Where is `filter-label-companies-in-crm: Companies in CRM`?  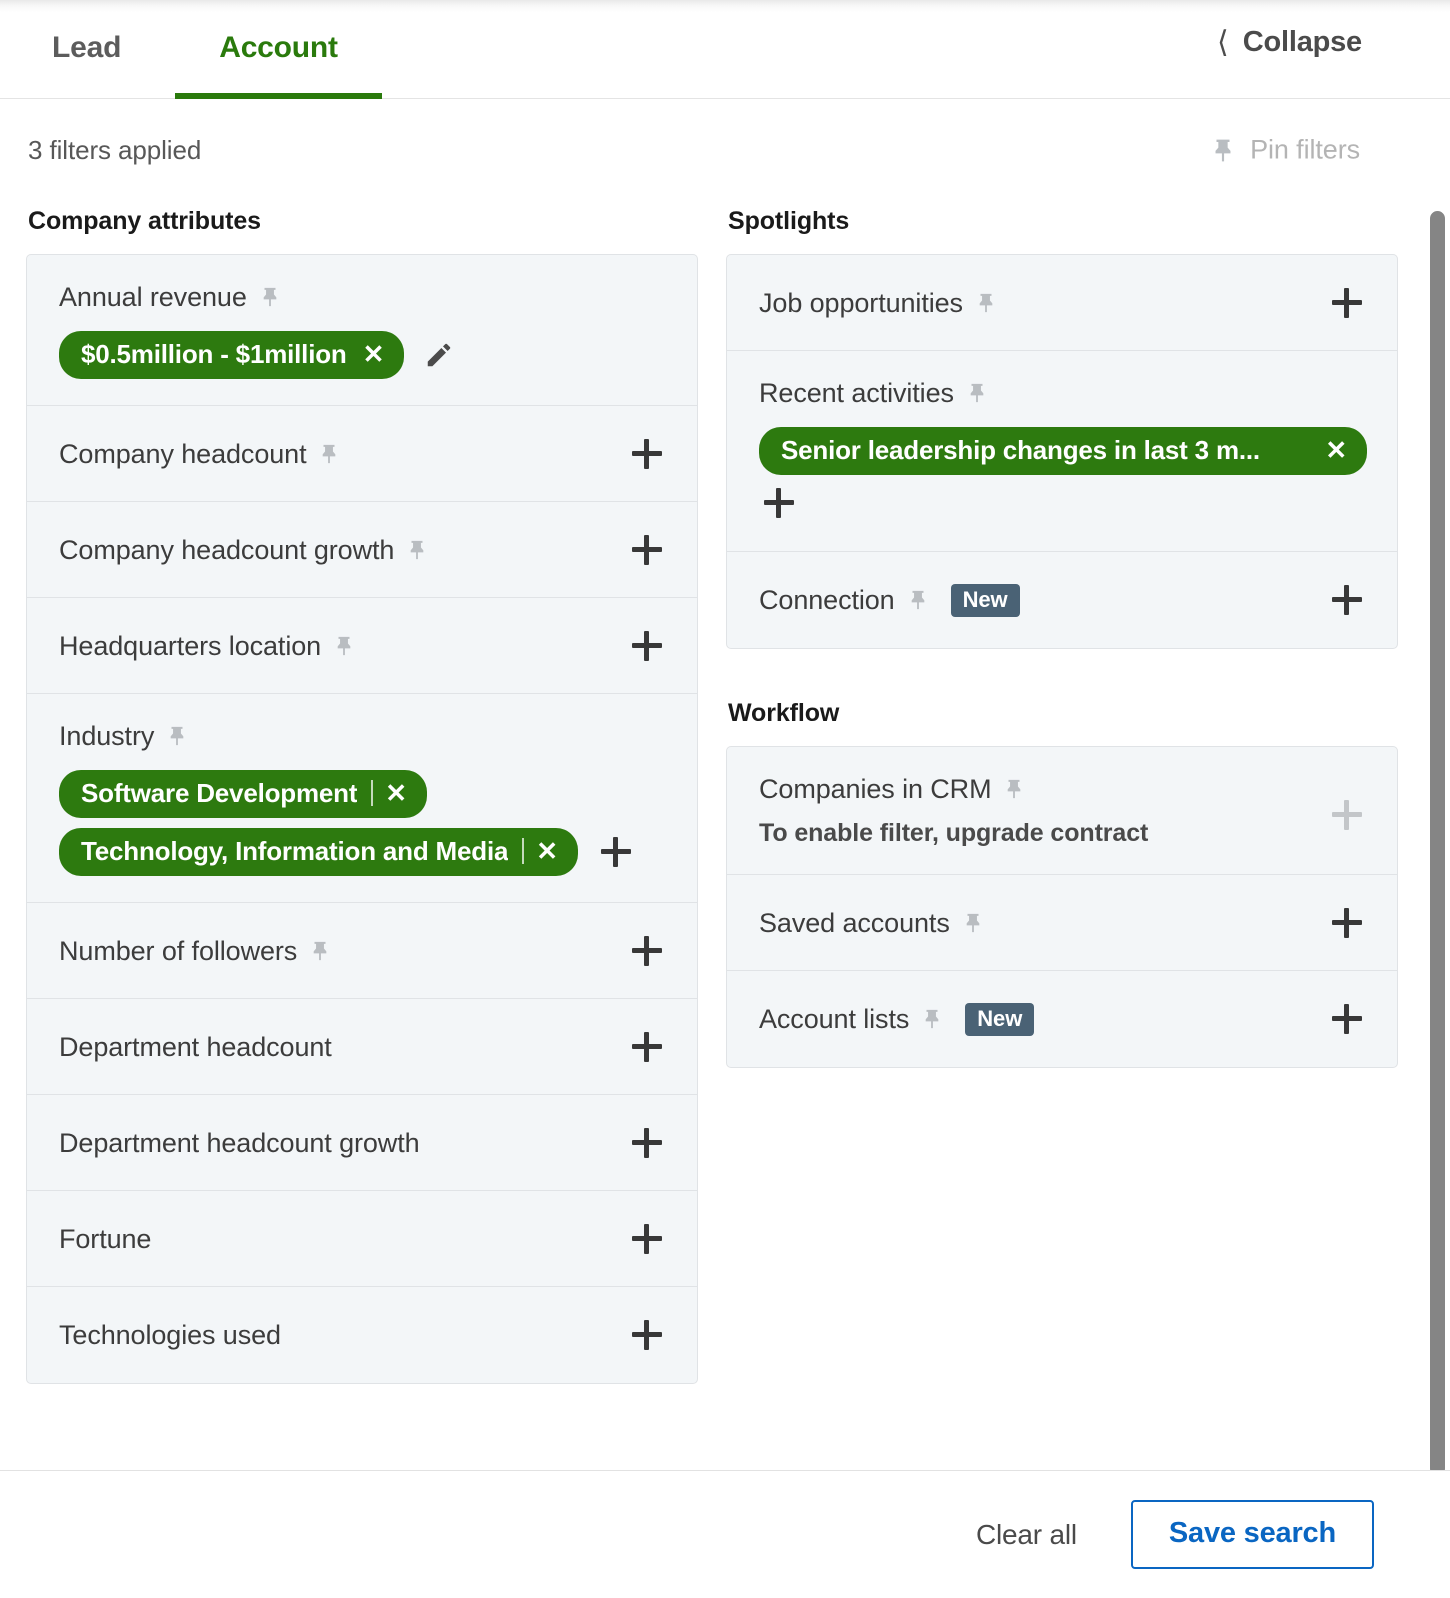 filter-label-companies-in-crm: Companies in CRM is located at coordinates (875, 789).